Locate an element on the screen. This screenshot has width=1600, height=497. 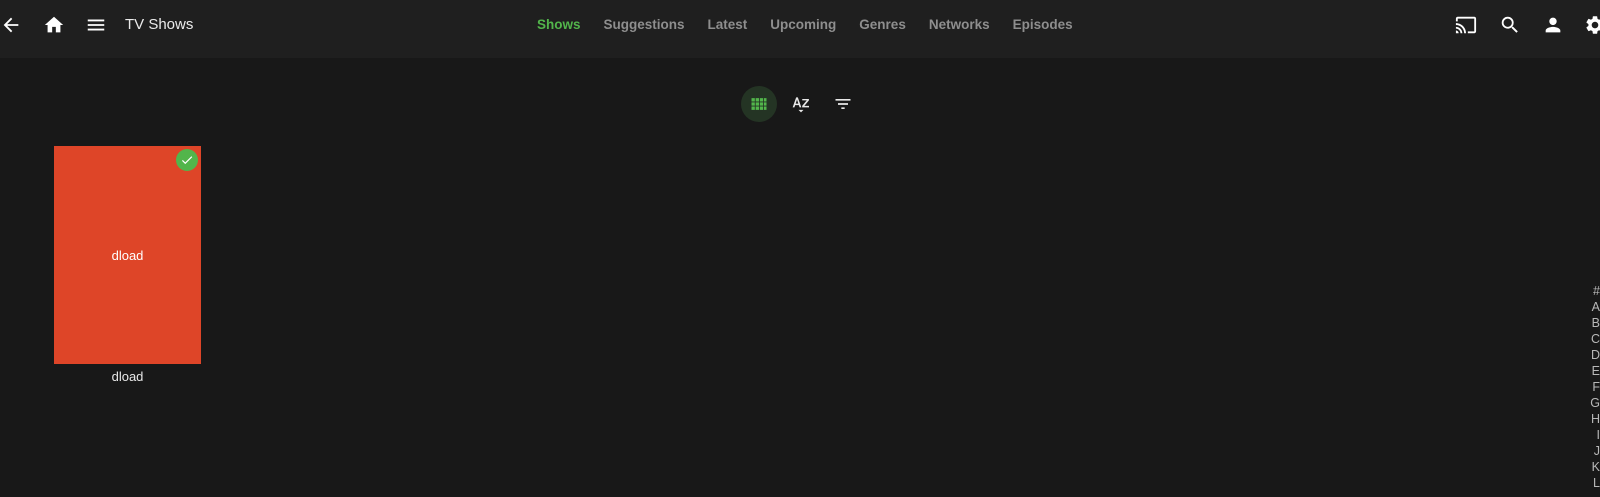
alpha-picker: # A B C D E F G H I J K L is located at coordinates (1593, 387).